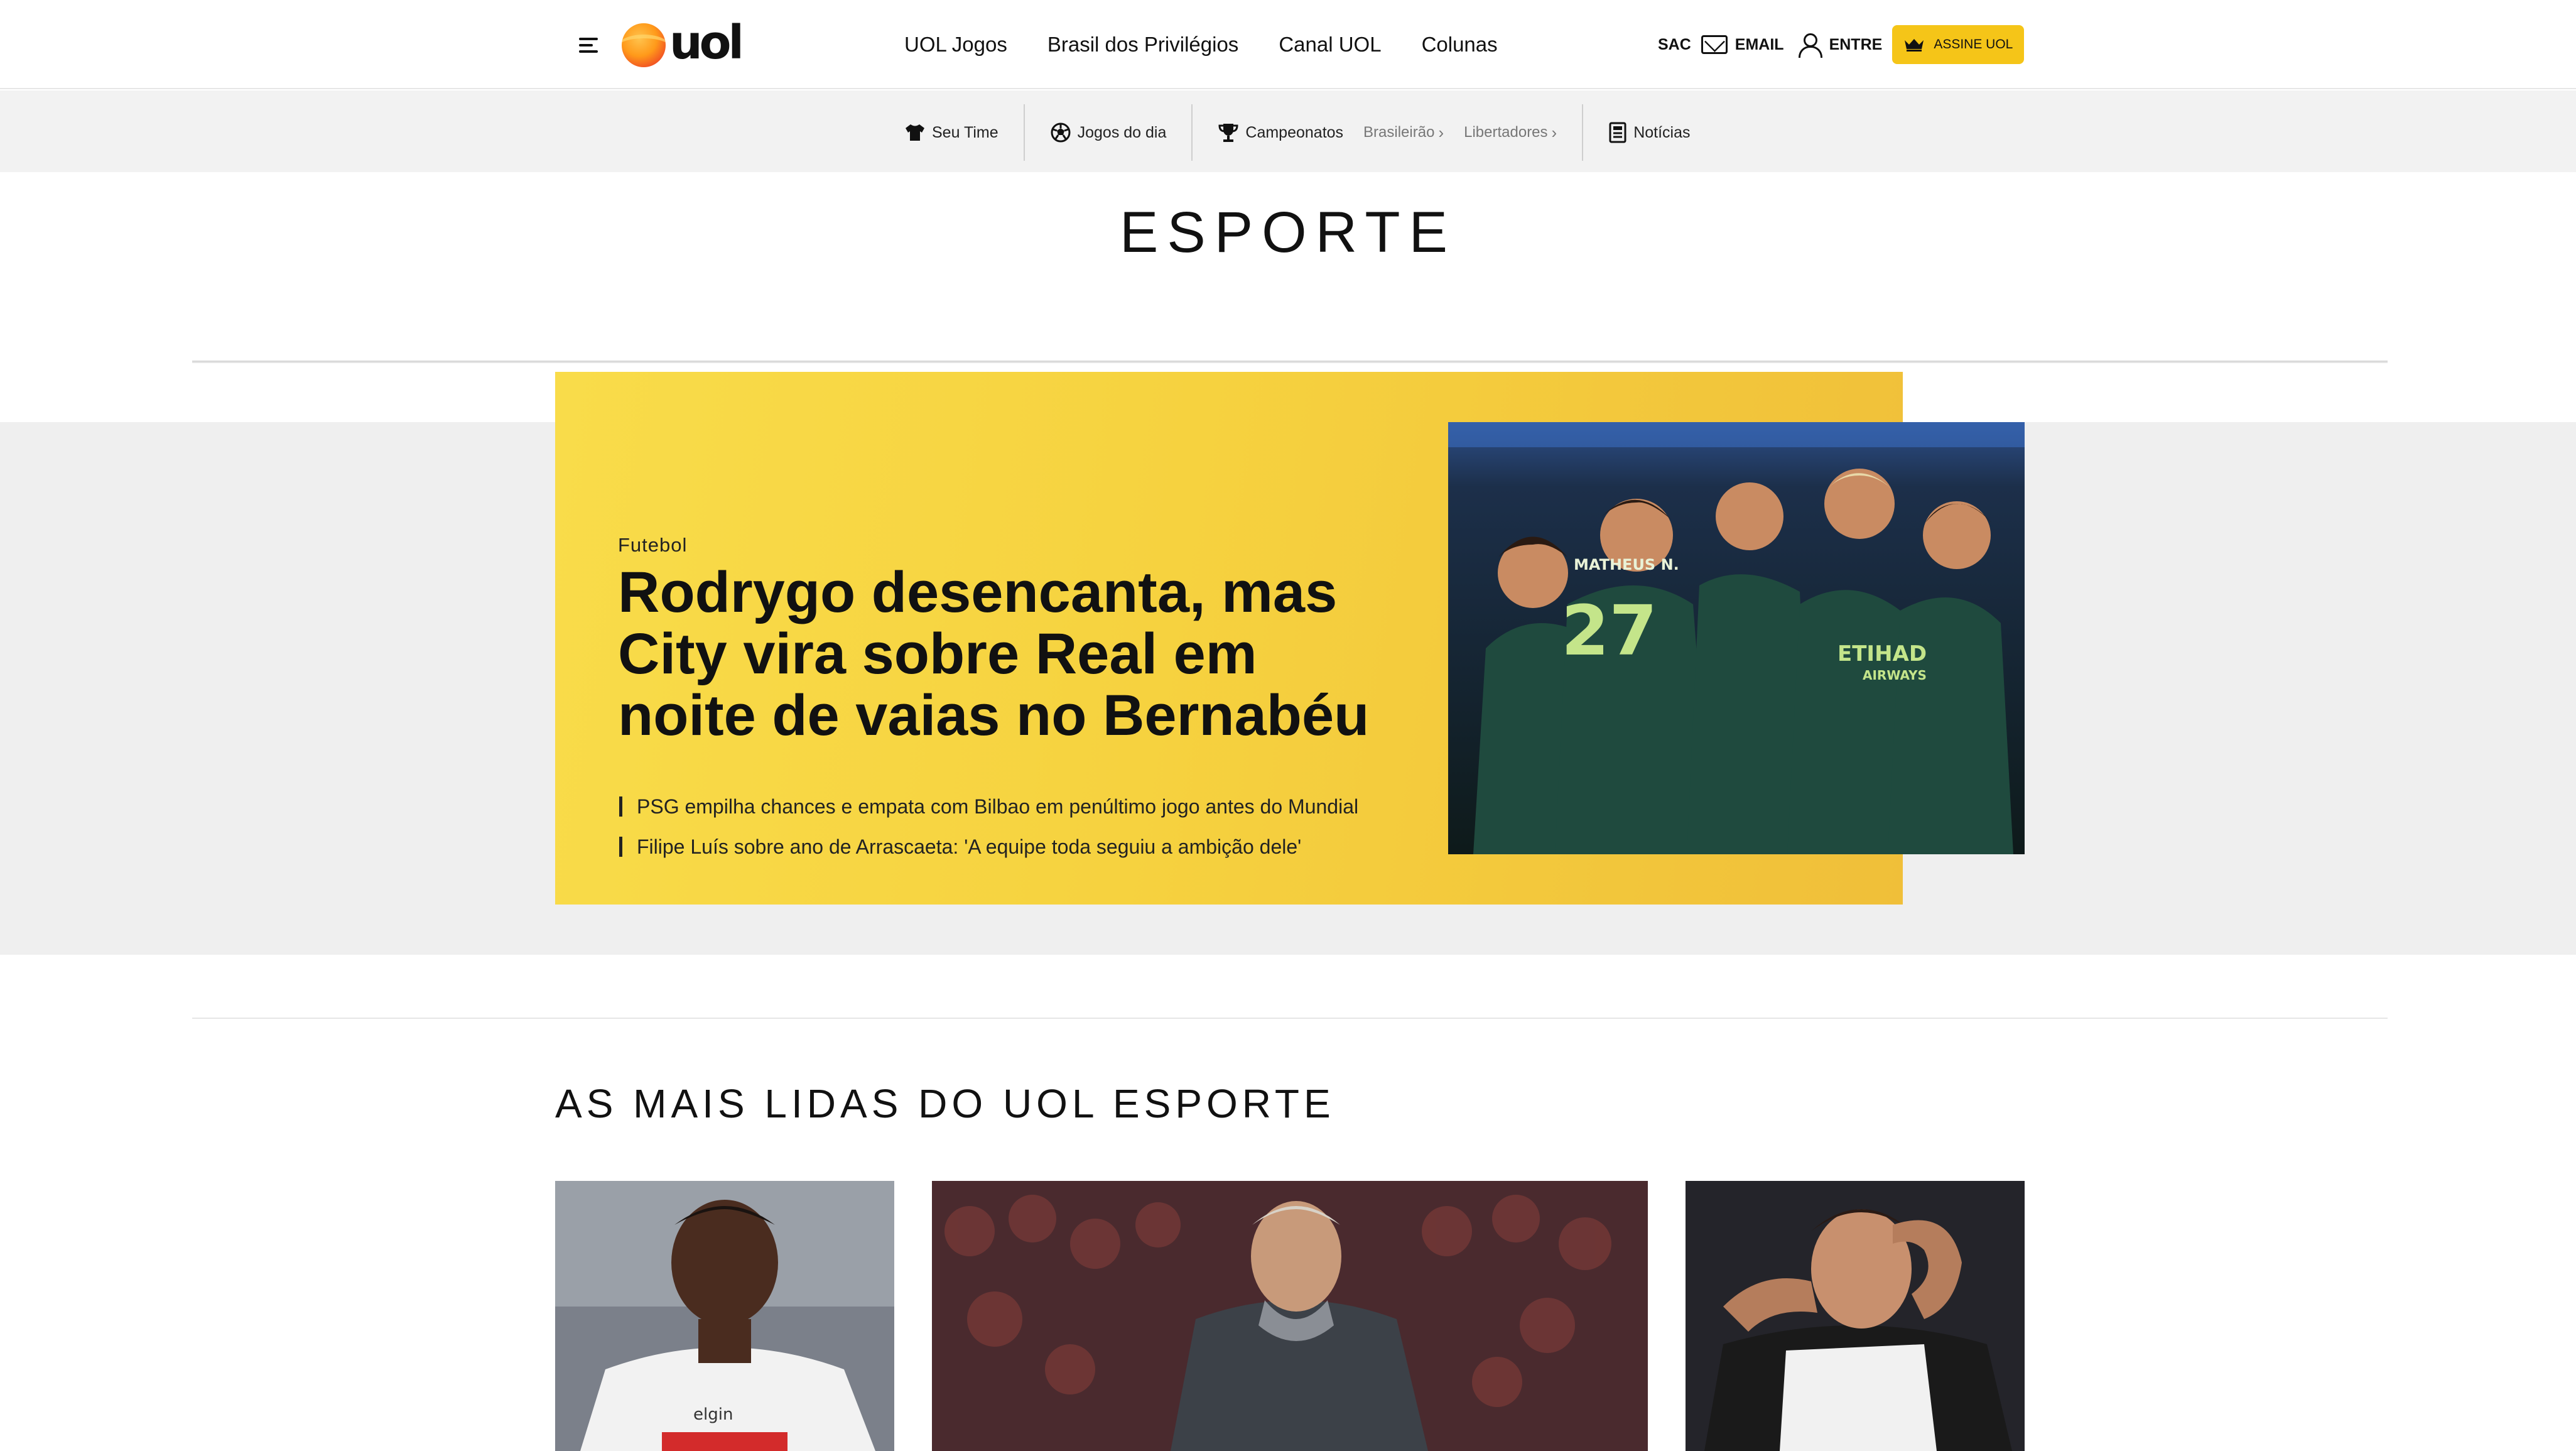  What do you see at coordinates (644, 45) in the screenshot?
I see `uol-logo-ball-icon` at bounding box center [644, 45].